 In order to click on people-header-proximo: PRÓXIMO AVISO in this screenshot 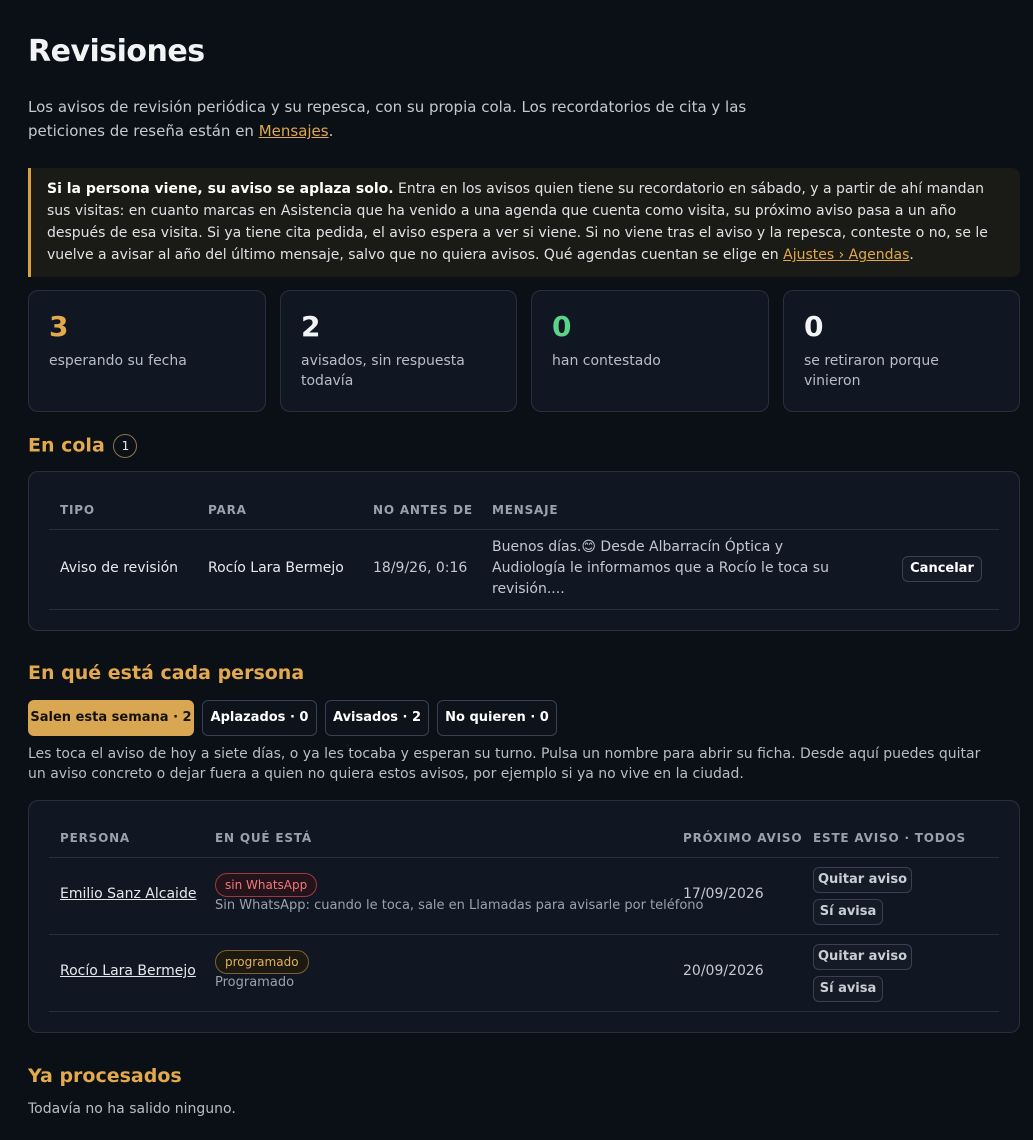, I will do `click(743, 838)`.